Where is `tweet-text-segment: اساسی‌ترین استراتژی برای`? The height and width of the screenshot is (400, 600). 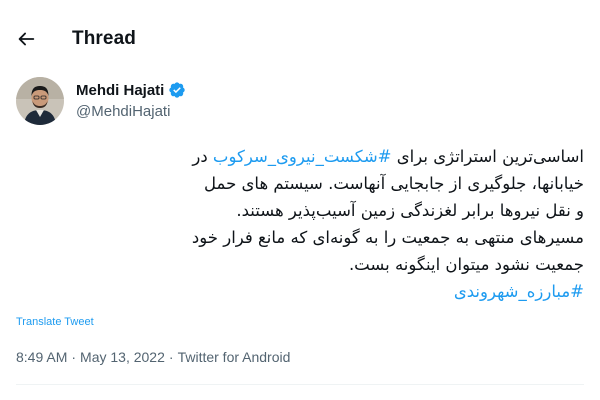
tweet-text-segment: اساسی‌ترین استراتژی برای is located at coordinates (487, 156).